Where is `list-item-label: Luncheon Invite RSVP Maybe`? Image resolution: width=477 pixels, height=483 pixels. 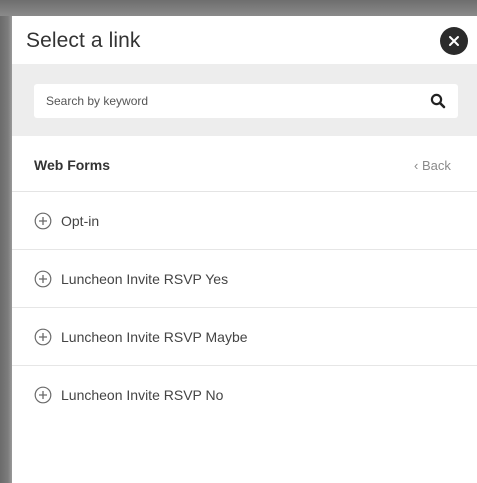 list-item-label: Luncheon Invite RSVP Maybe is located at coordinates (154, 337).